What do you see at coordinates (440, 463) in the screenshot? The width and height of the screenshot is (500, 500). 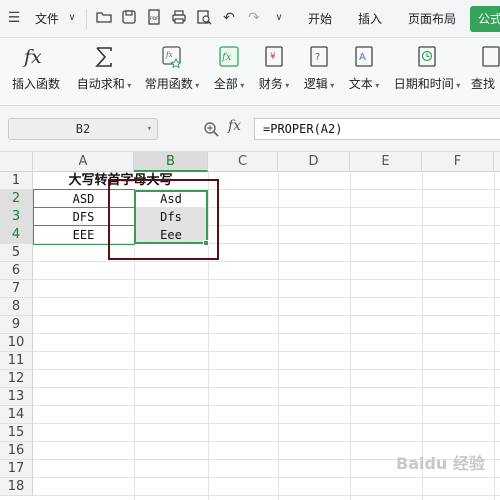 I see `watermark: Baidu 经验` at bounding box center [440, 463].